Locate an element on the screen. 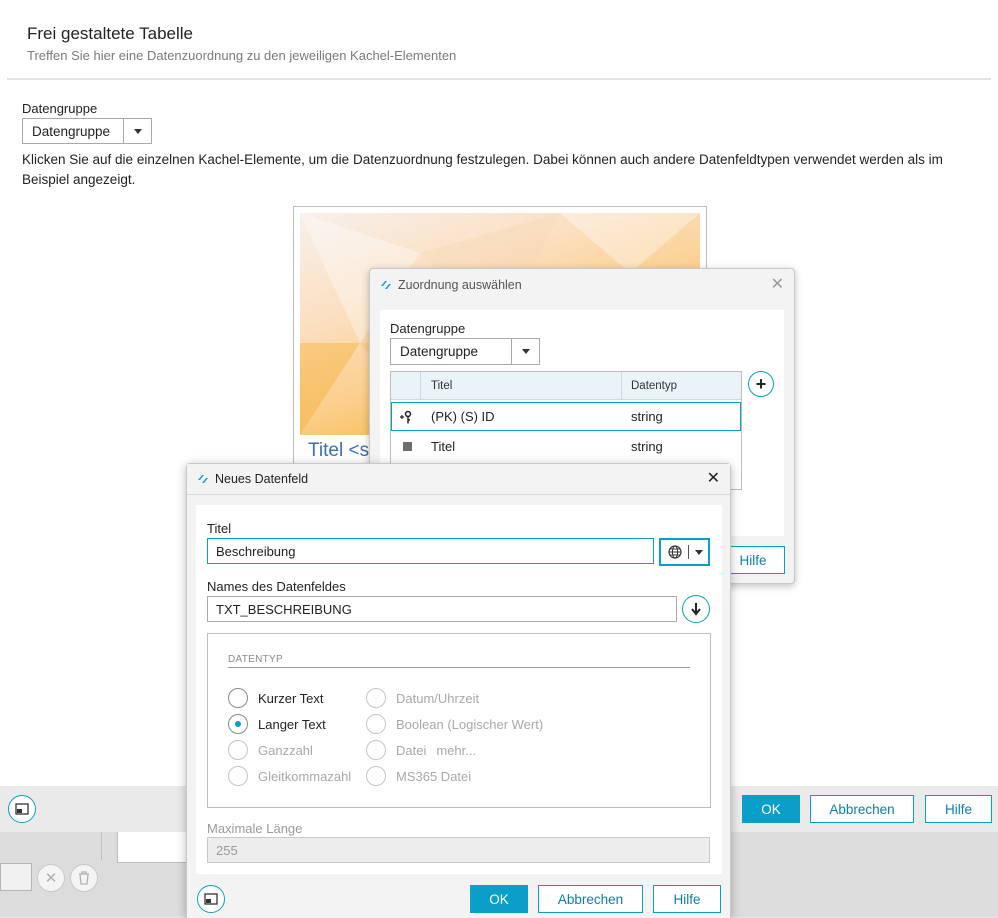 This screenshot has width=998, height=918. arrow-down-icon is located at coordinates (696, 609).